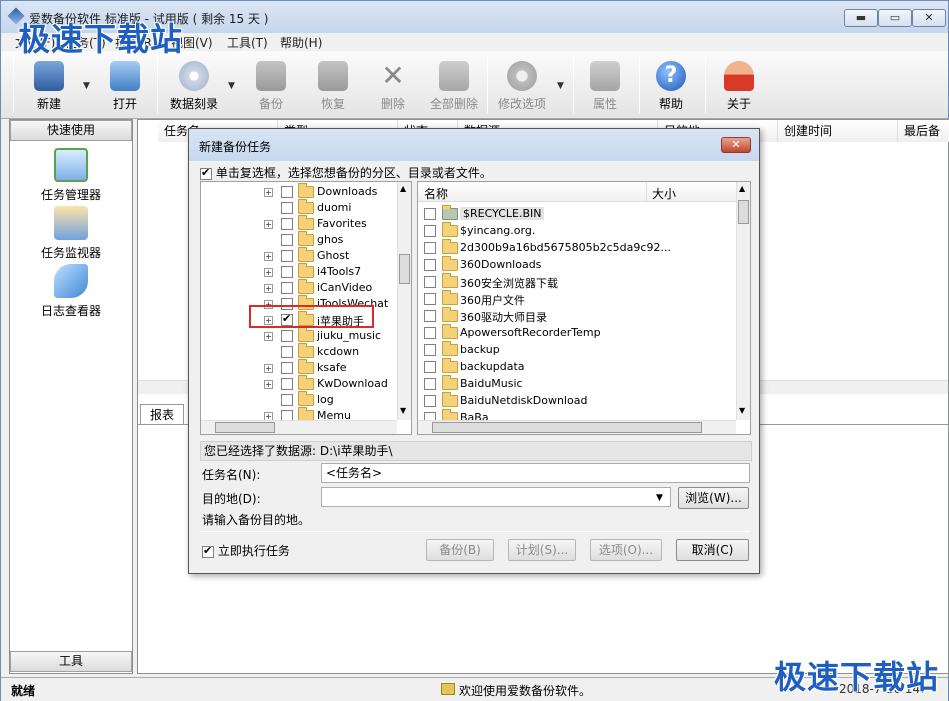  I want to click on list-header-name: 名称, so click(436, 193).